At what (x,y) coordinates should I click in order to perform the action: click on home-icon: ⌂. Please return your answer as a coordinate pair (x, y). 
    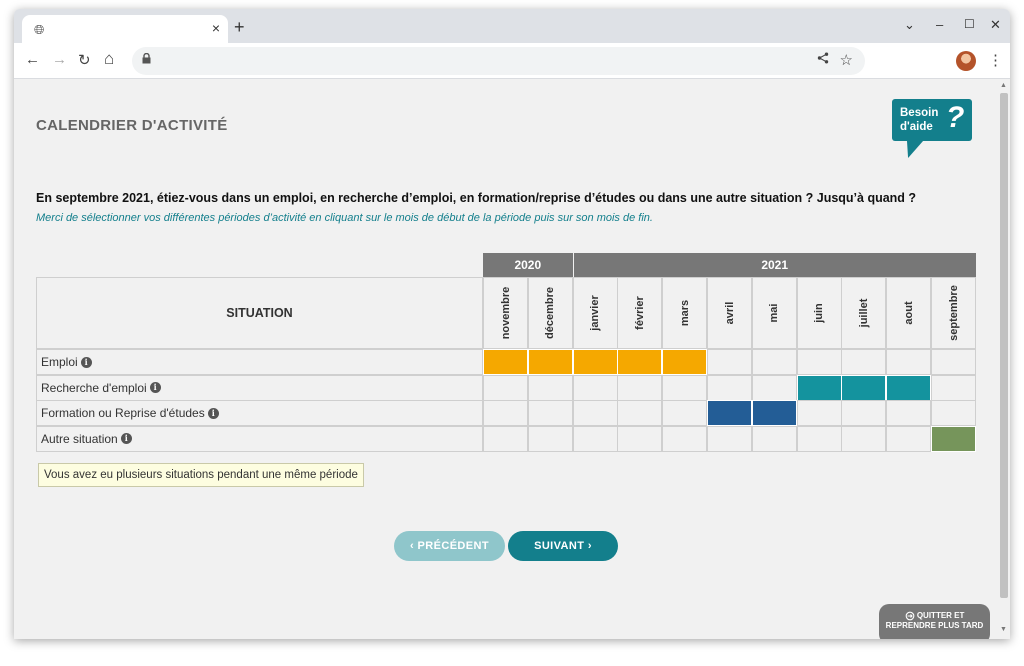
    Looking at the image, I should click on (109, 59).